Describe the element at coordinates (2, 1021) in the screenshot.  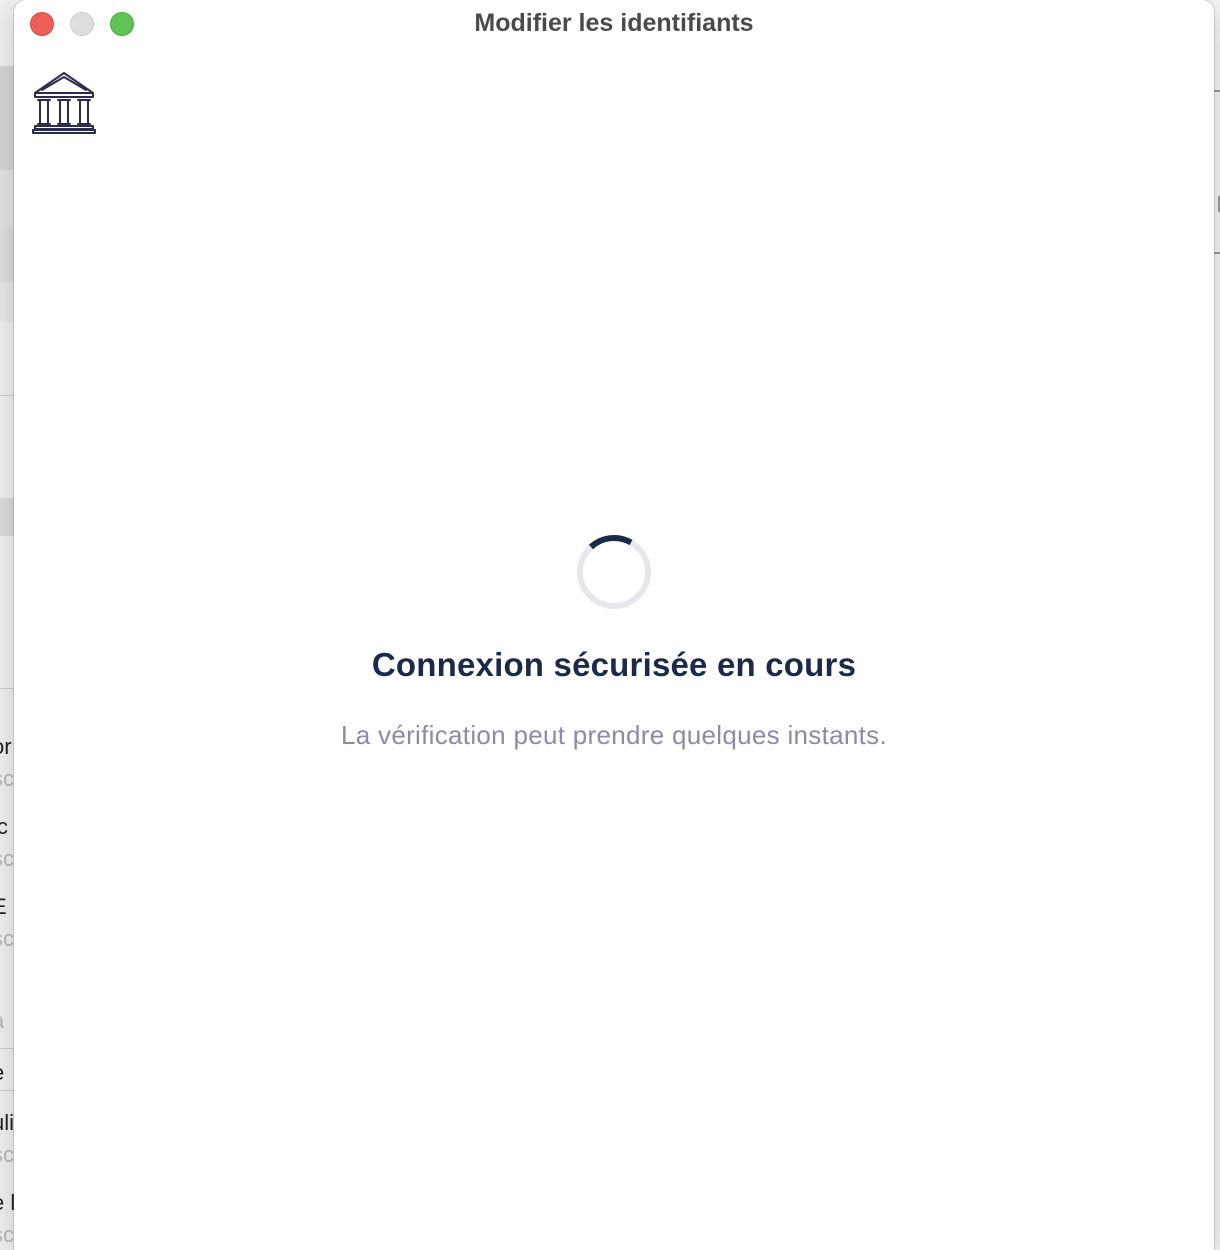
I see `background-text-fragment: a` at that location.